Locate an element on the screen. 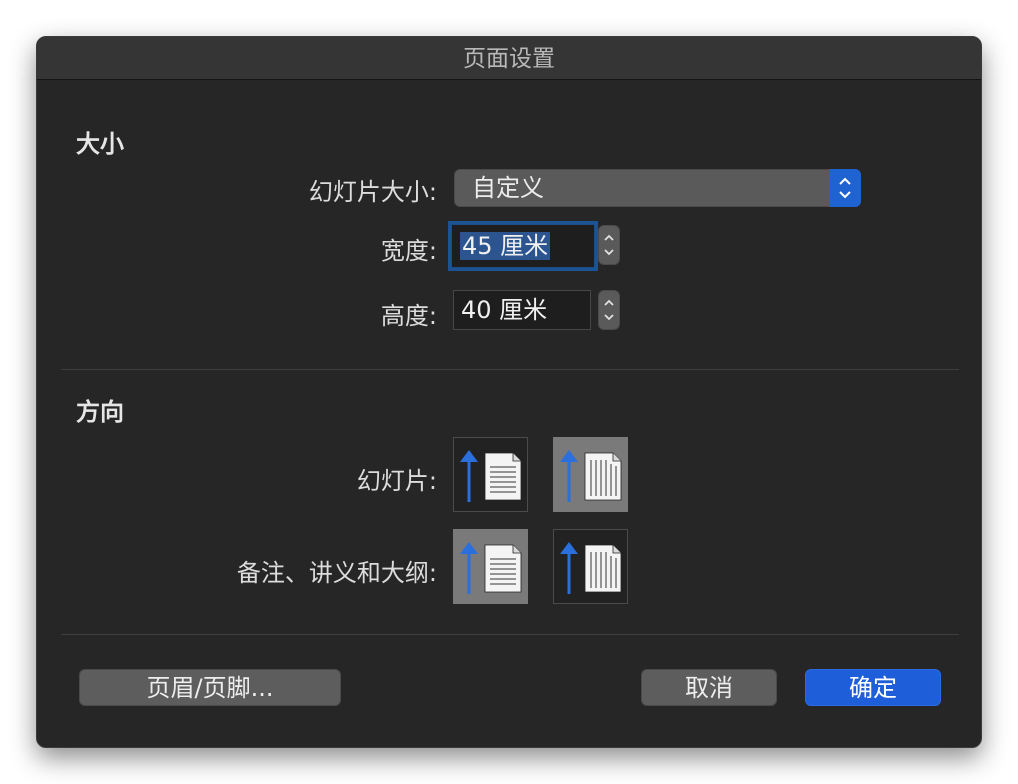 The width and height of the screenshot is (1018, 784). height-label: 高度: is located at coordinates (408, 316).